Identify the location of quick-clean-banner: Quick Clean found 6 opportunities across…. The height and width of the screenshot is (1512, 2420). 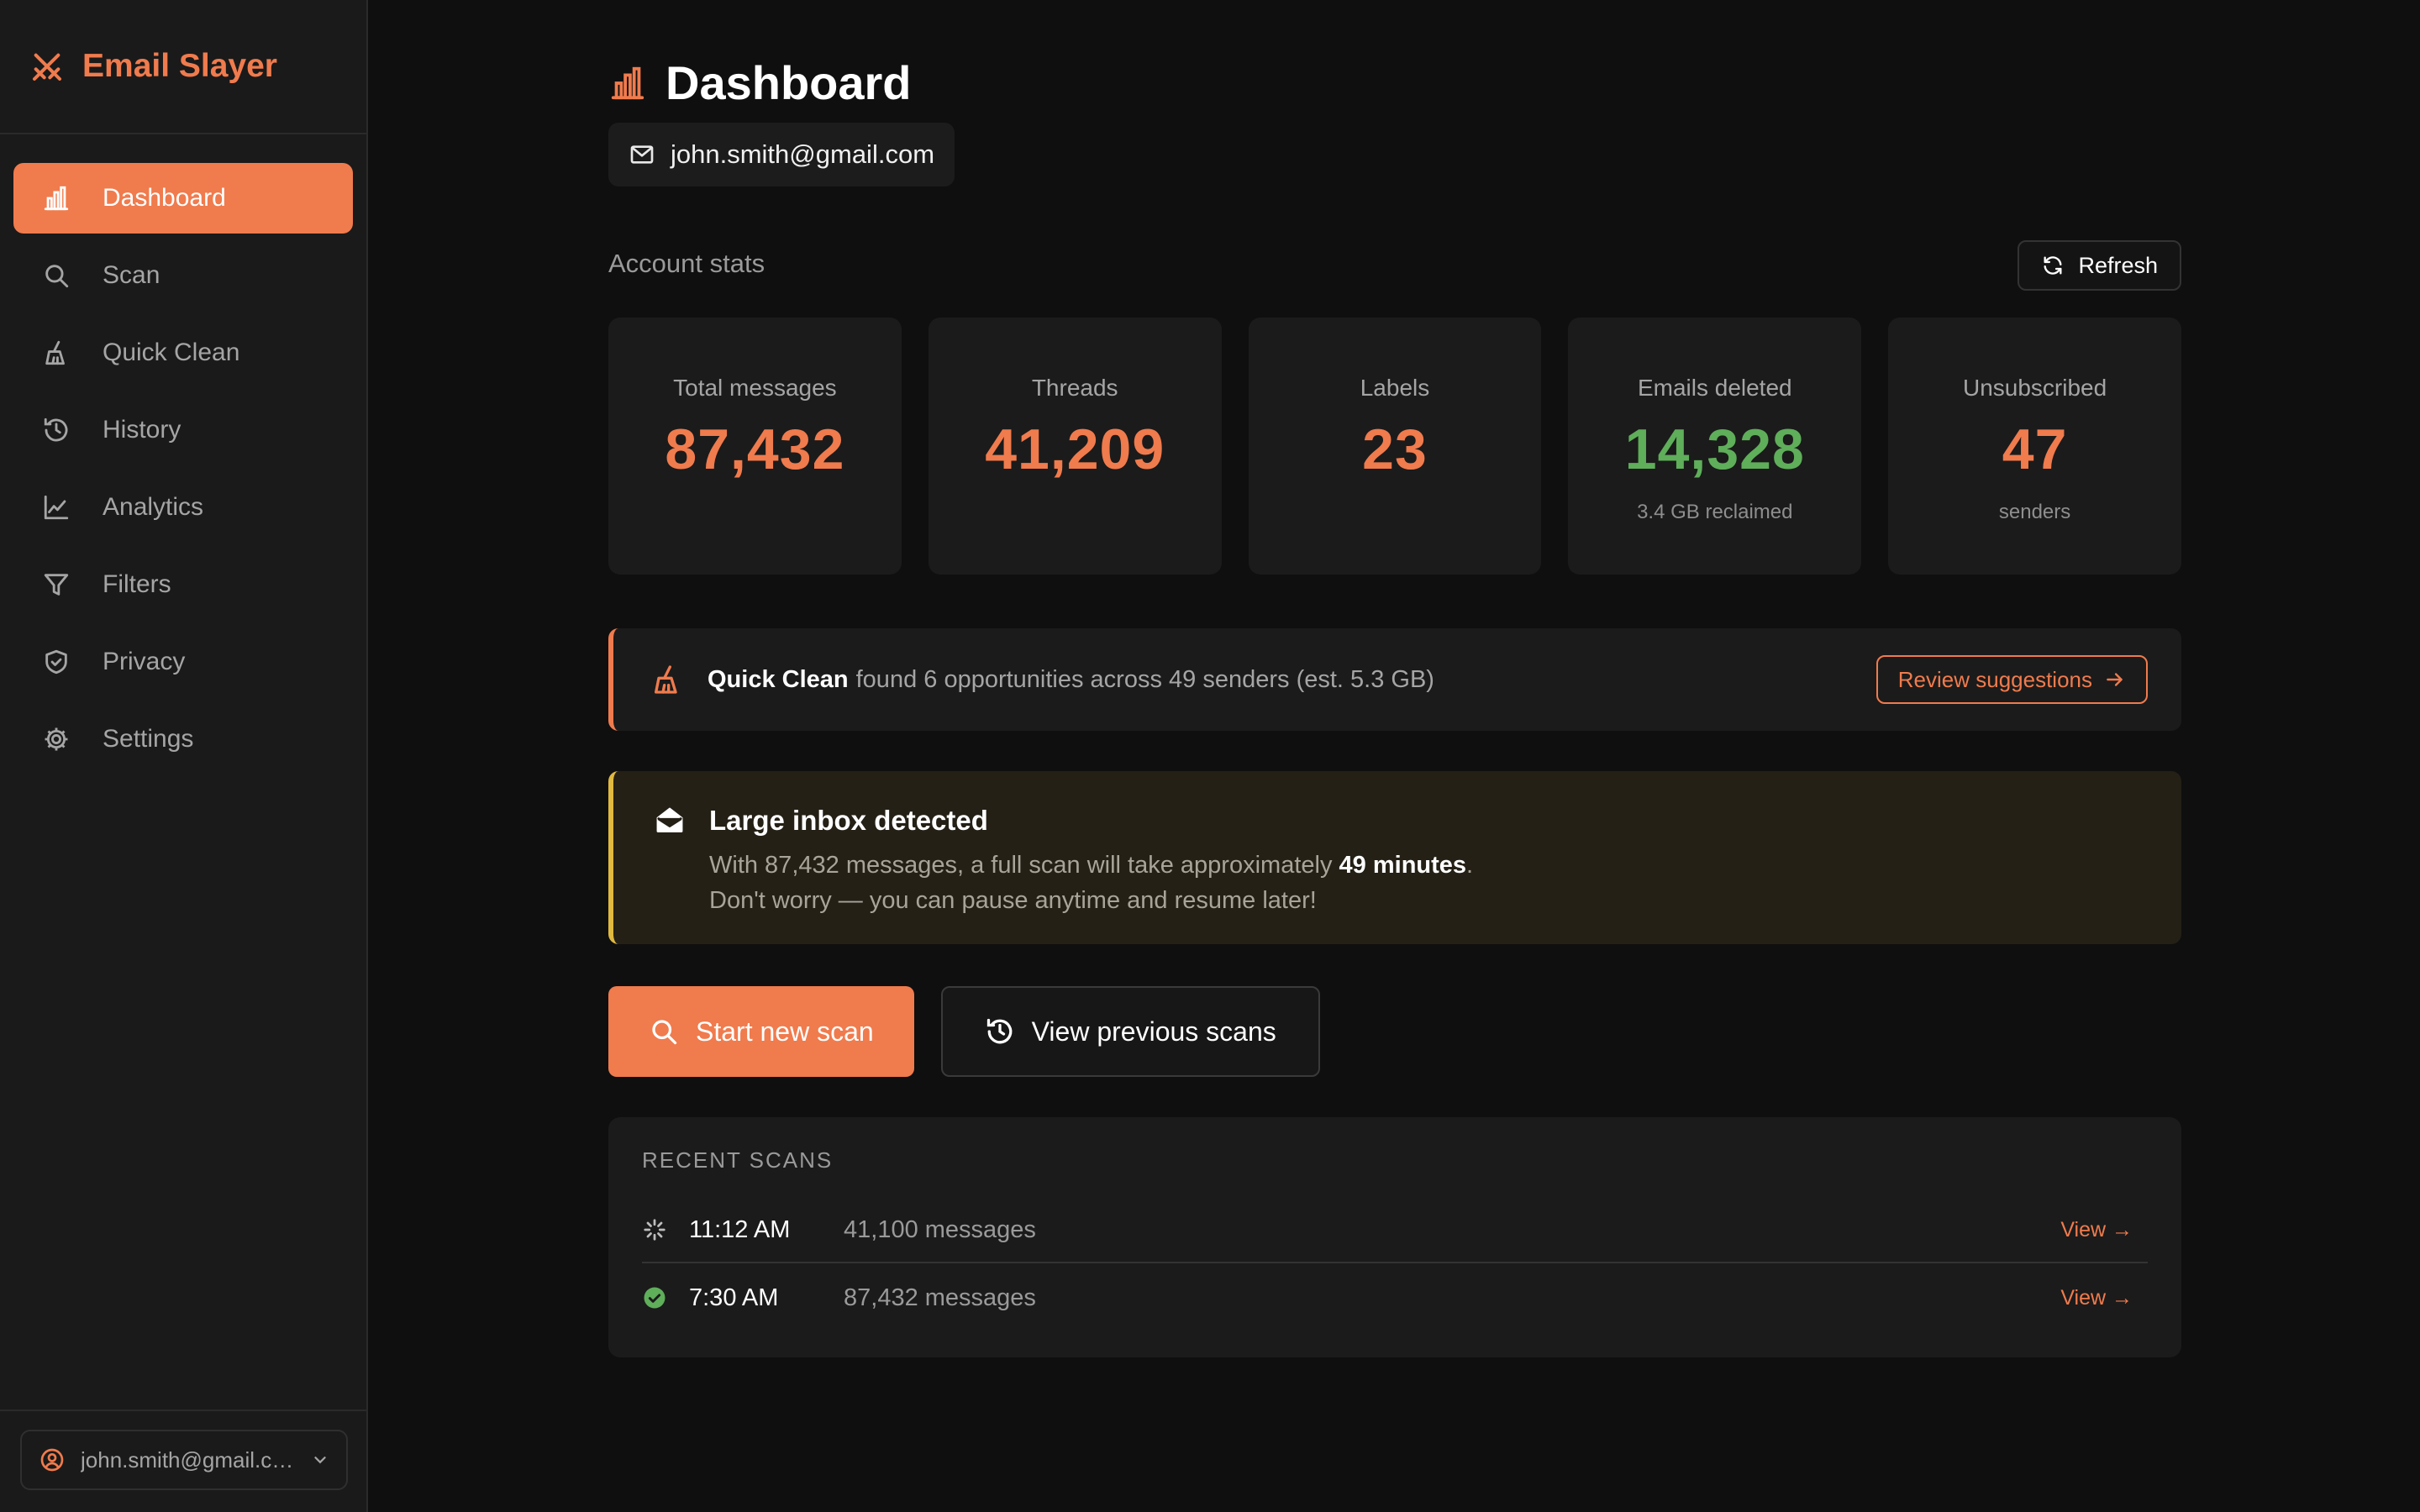
(1394, 679).